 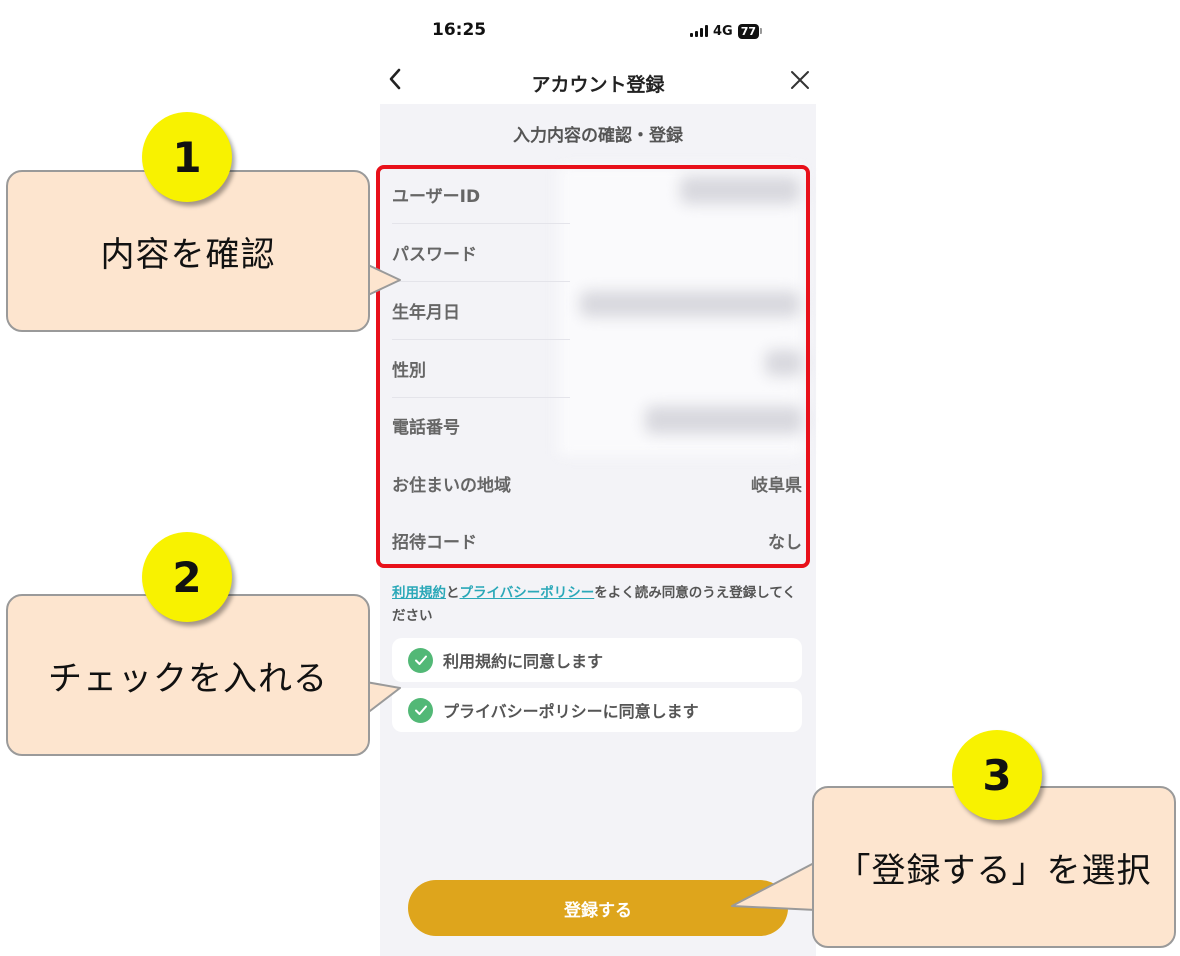 What do you see at coordinates (761, 31) in the screenshot?
I see `battery-cap` at bounding box center [761, 31].